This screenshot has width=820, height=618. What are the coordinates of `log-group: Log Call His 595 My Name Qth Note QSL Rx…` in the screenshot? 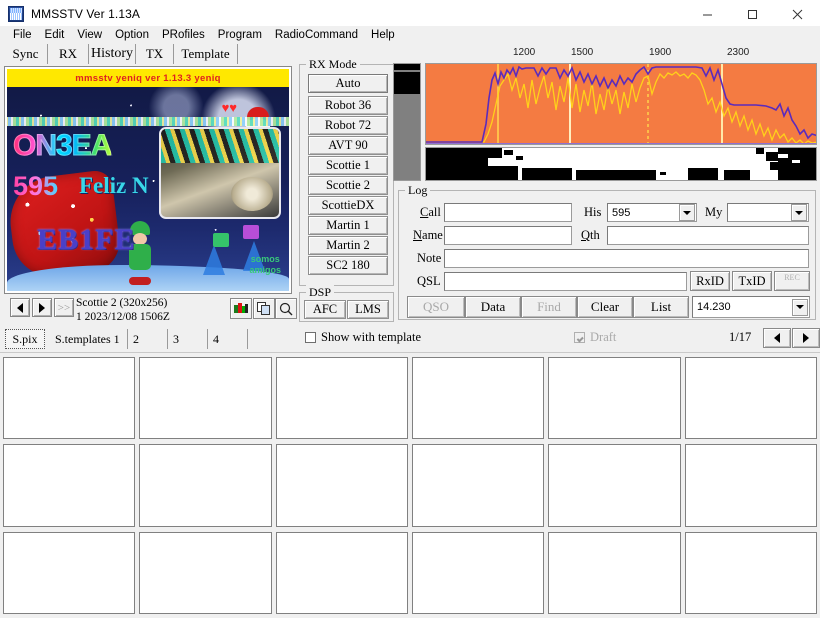 It's located at (607, 251).